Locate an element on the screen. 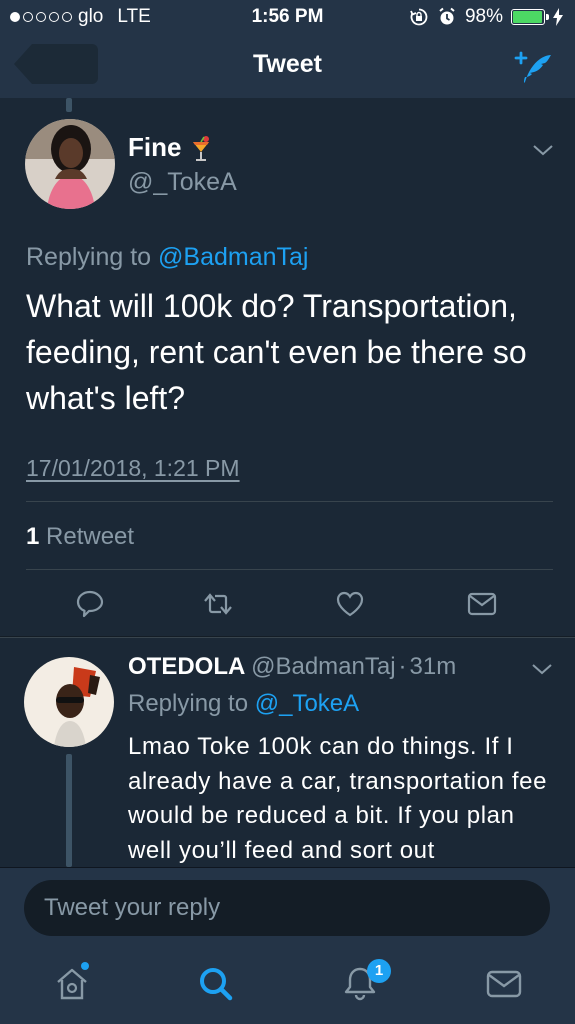  home-icon is located at coordinates (72, 984).